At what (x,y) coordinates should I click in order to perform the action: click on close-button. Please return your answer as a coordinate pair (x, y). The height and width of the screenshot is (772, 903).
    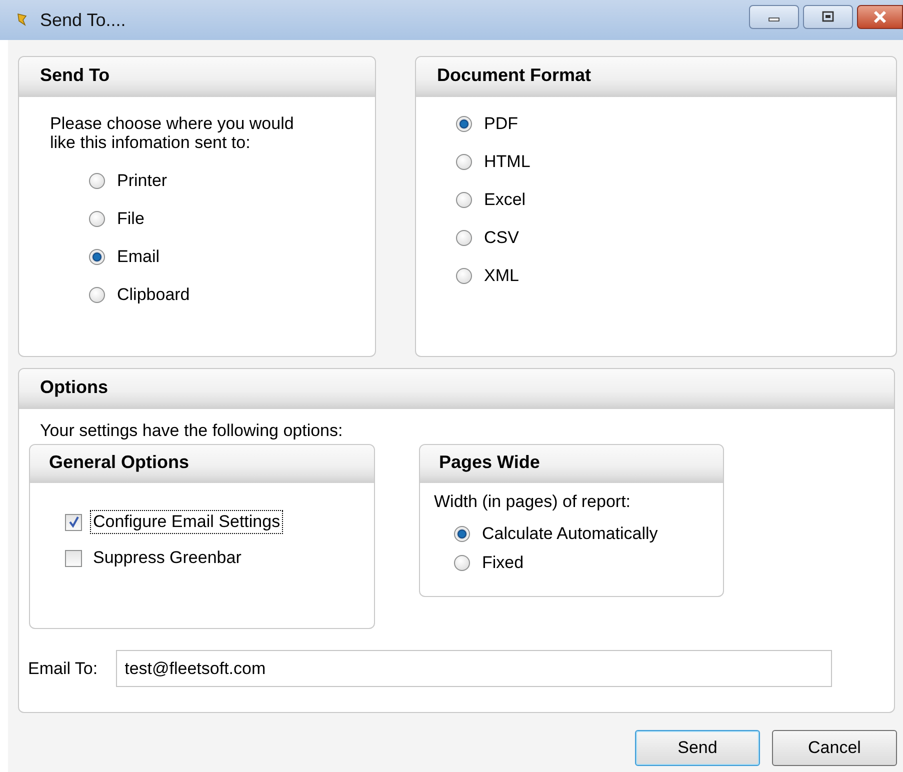
    Looking at the image, I should click on (880, 17).